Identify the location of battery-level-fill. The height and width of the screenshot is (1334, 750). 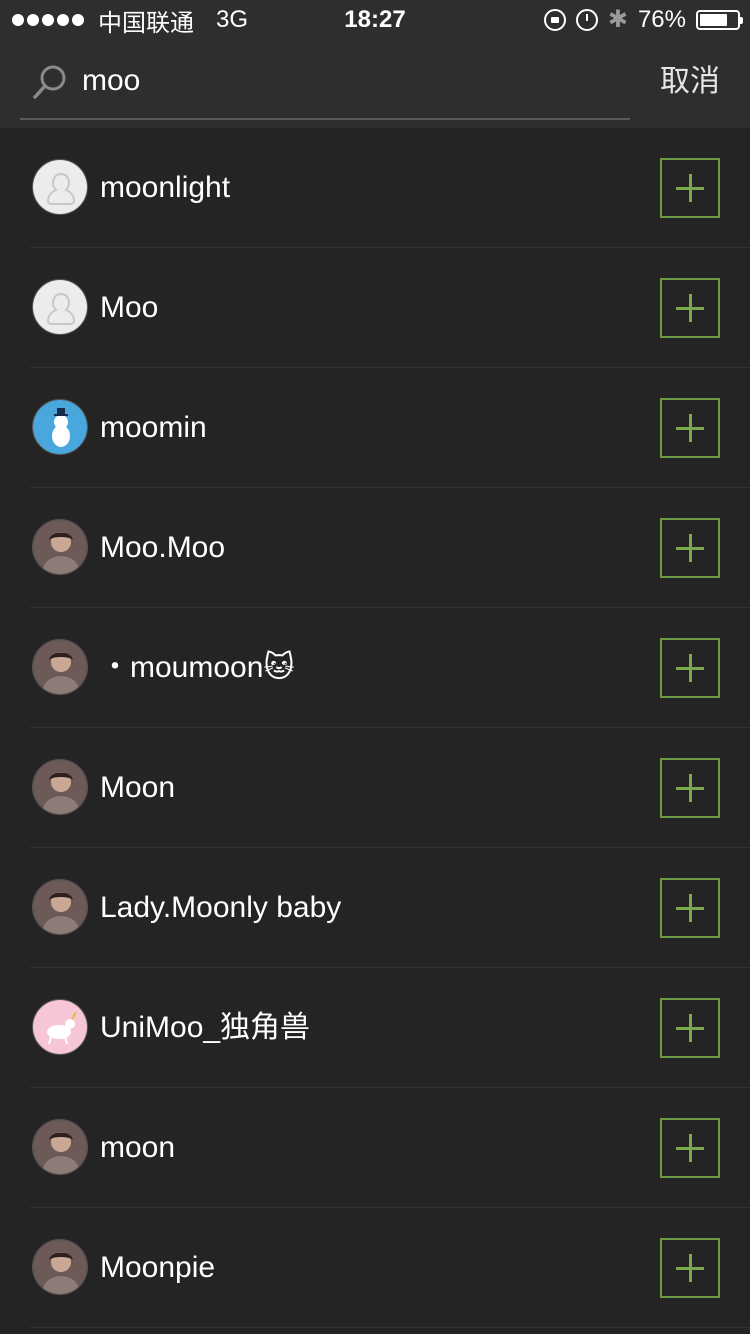
(714, 20).